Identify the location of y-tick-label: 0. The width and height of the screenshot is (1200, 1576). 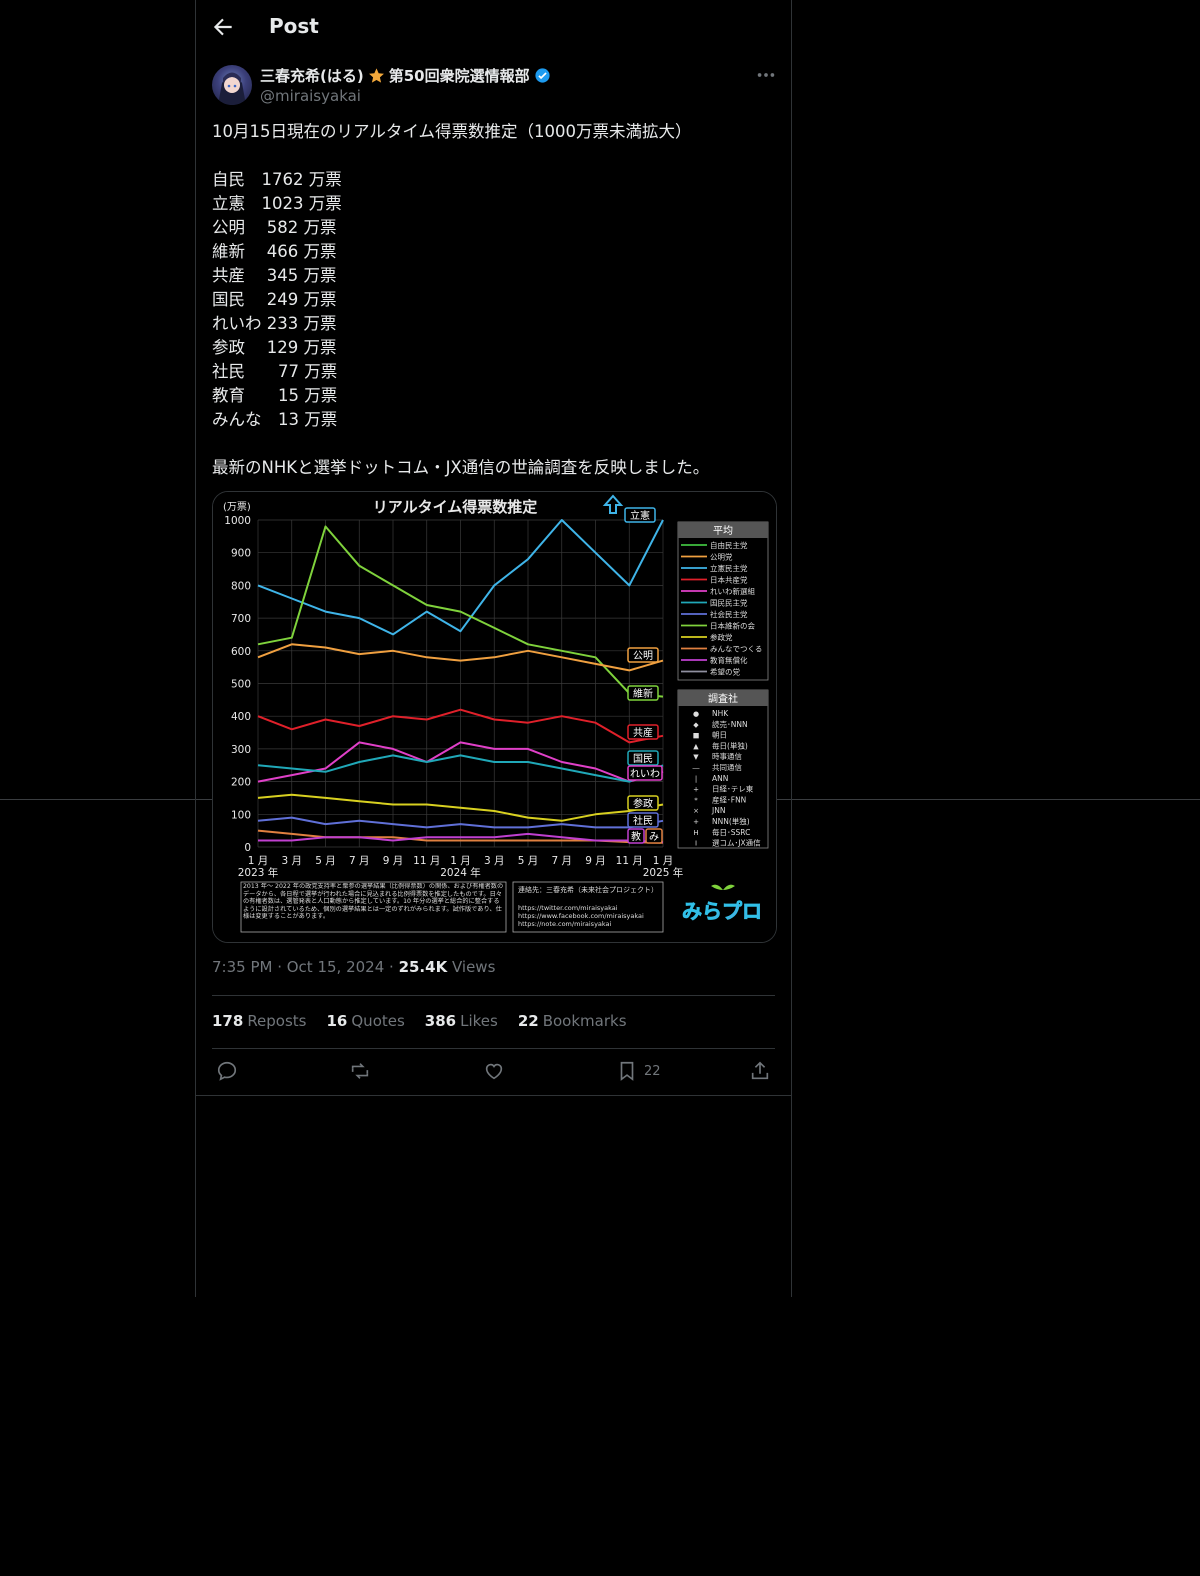
(247, 848).